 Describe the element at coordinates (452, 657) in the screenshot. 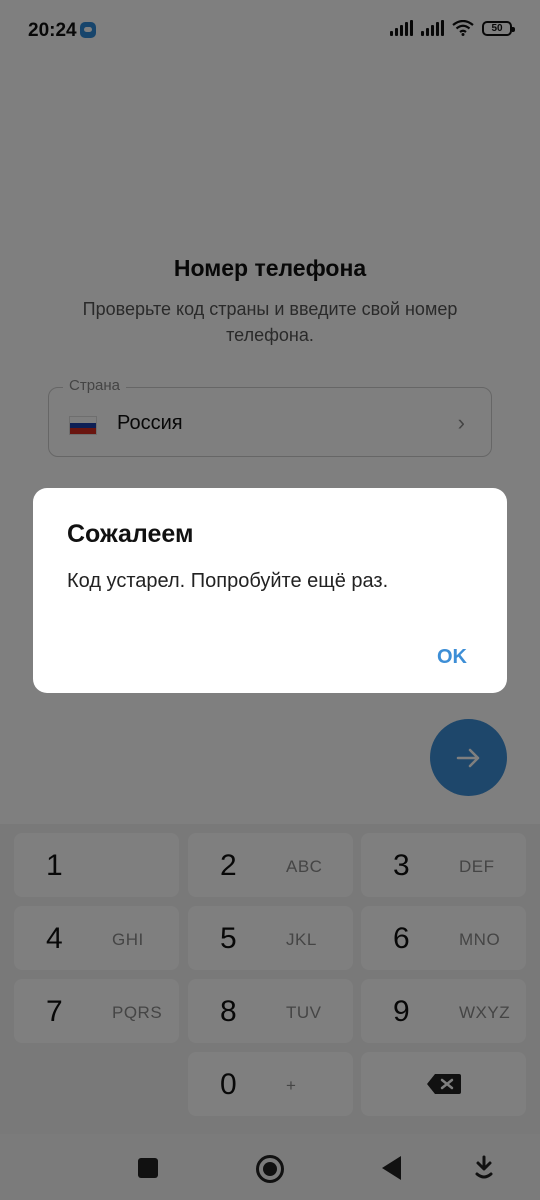

I see `ok-button: OK` at that location.